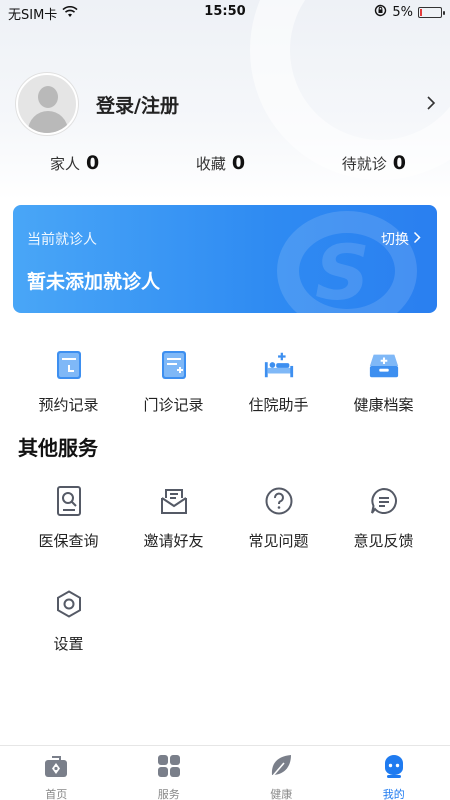  What do you see at coordinates (278, 541) in the screenshot?
I see `grid-label: 常见问题` at bounding box center [278, 541].